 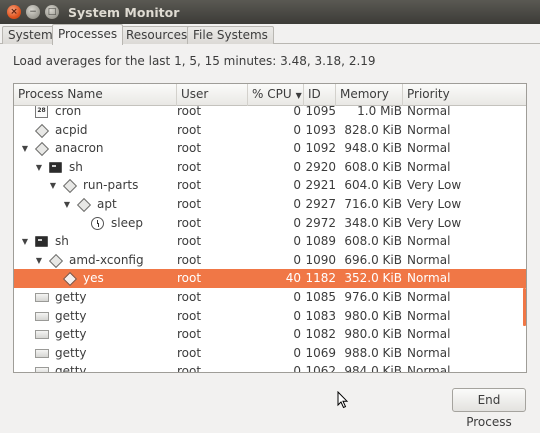 What do you see at coordinates (95, 95) in the screenshot?
I see `column-header-process-name: Process Name` at bounding box center [95, 95].